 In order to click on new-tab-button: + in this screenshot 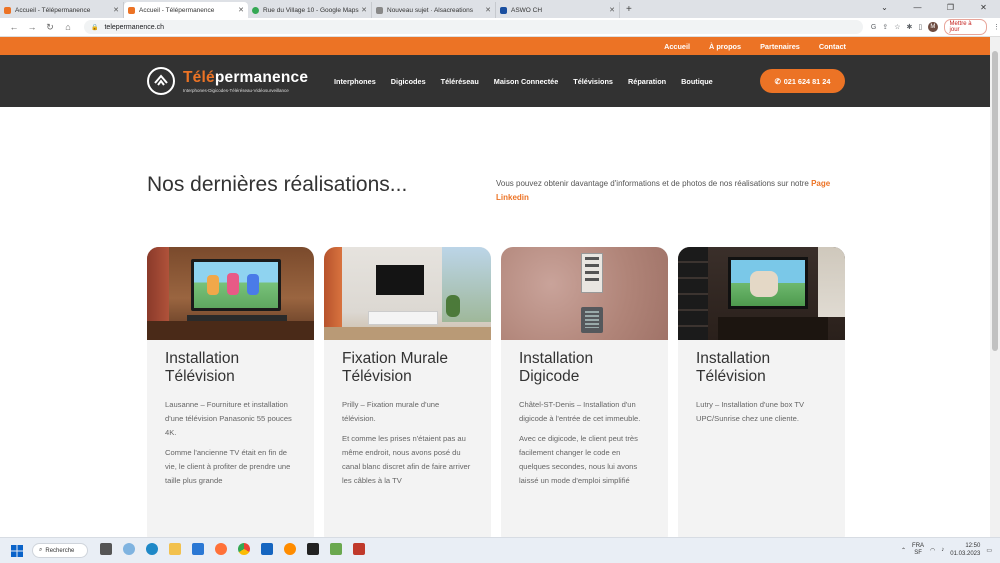, I will do `click(629, 10)`.